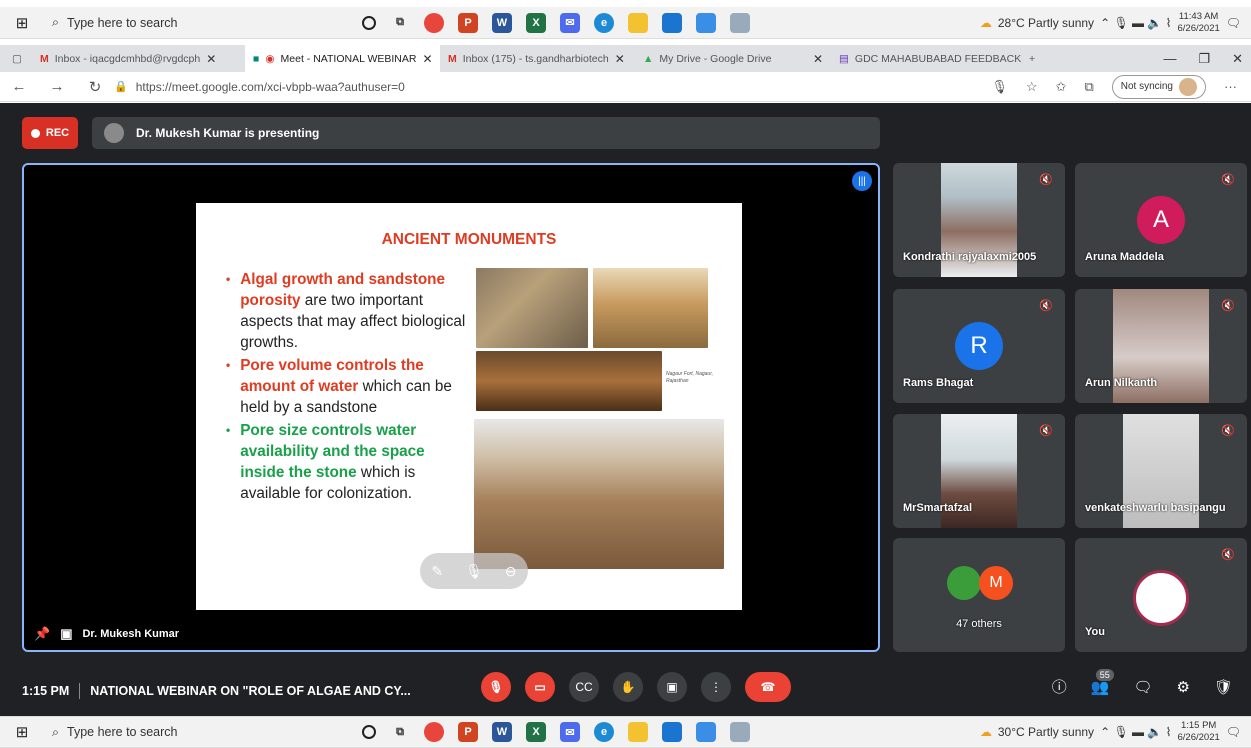 This screenshot has height=748, width=1251. Describe the element at coordinates (95, 87) in the screenshot. I see `refresh-icon: ↻` at that location.